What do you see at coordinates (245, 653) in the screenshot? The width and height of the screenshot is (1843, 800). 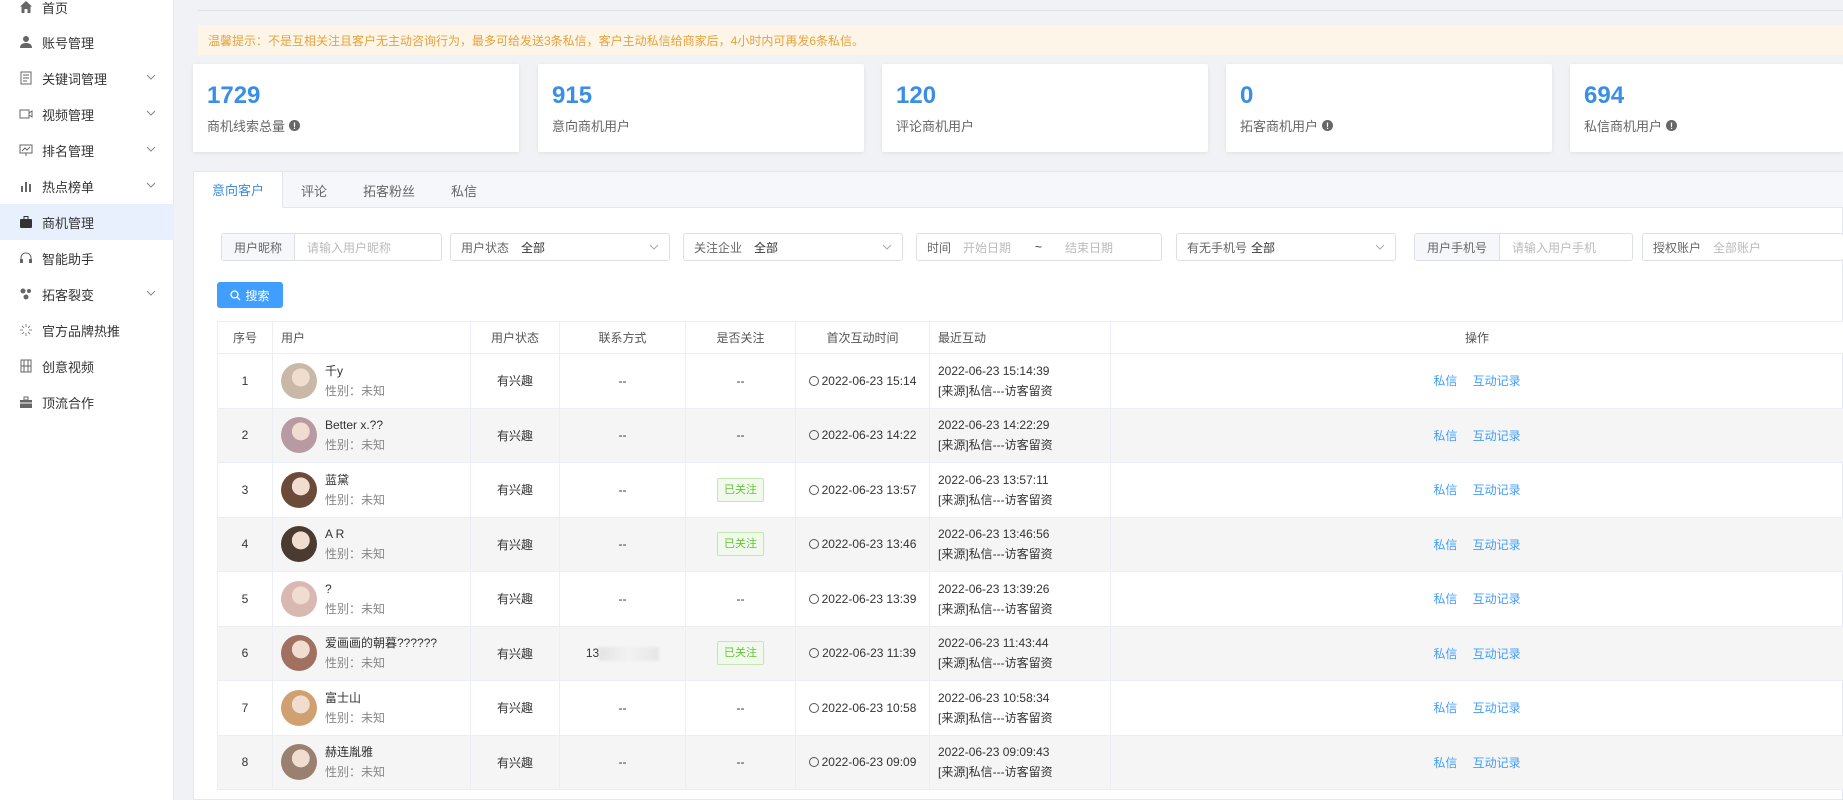 I see `row-number: 6` at bounding box center [245, 653].